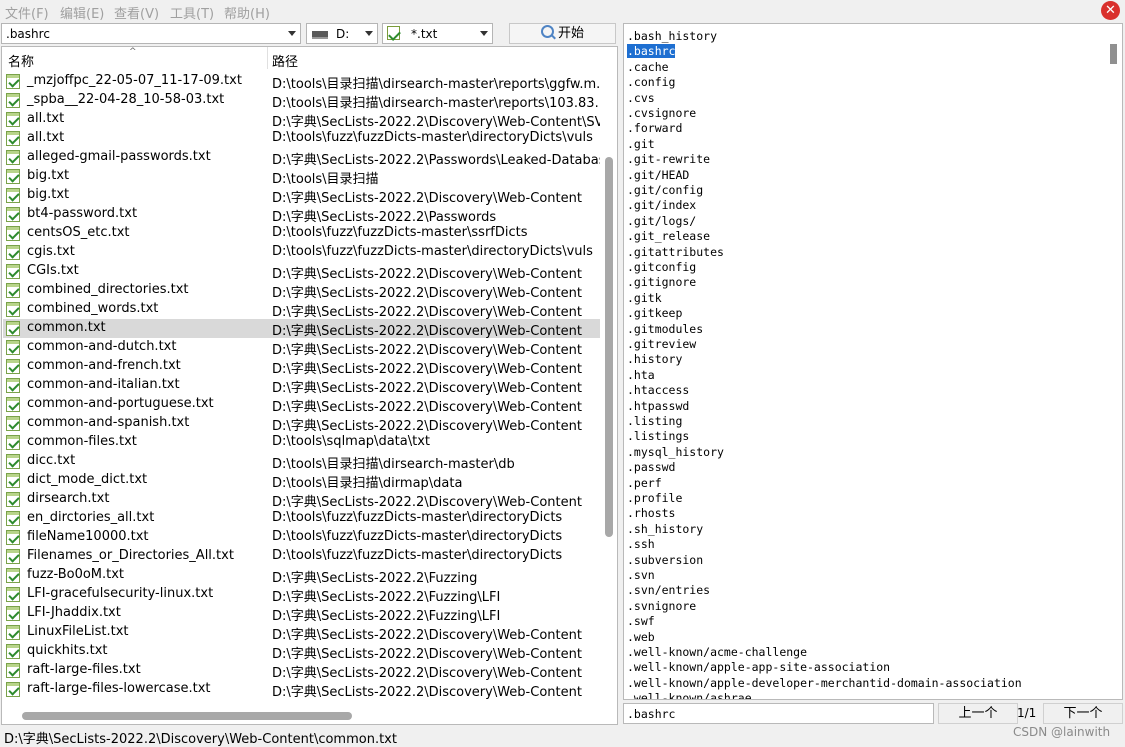  I want to click on content-scrollbar-thumb, so click(1113, 54).